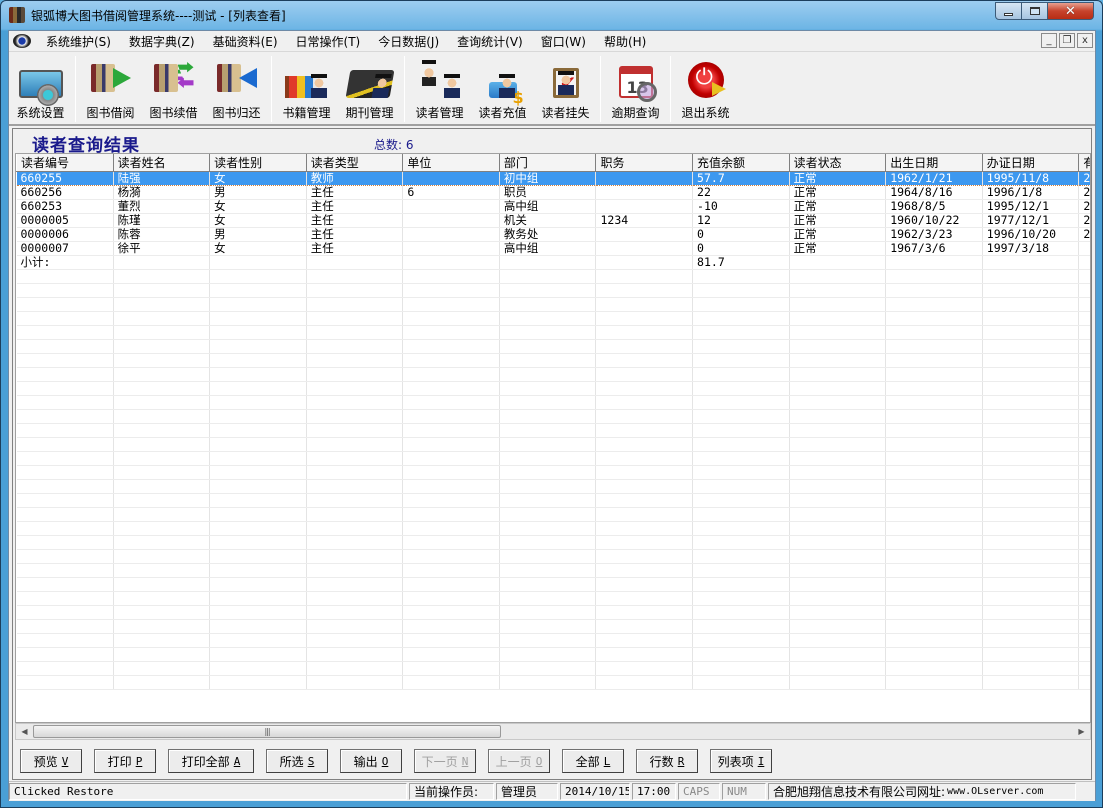 This screenshot has height=808, width=1103. Describe the element at coordinates (553, 234) in the screenshot. I see `table-row: 0000006陈蓉男主任 教务处 0正常1962/3/231996/10/20200` at that location.